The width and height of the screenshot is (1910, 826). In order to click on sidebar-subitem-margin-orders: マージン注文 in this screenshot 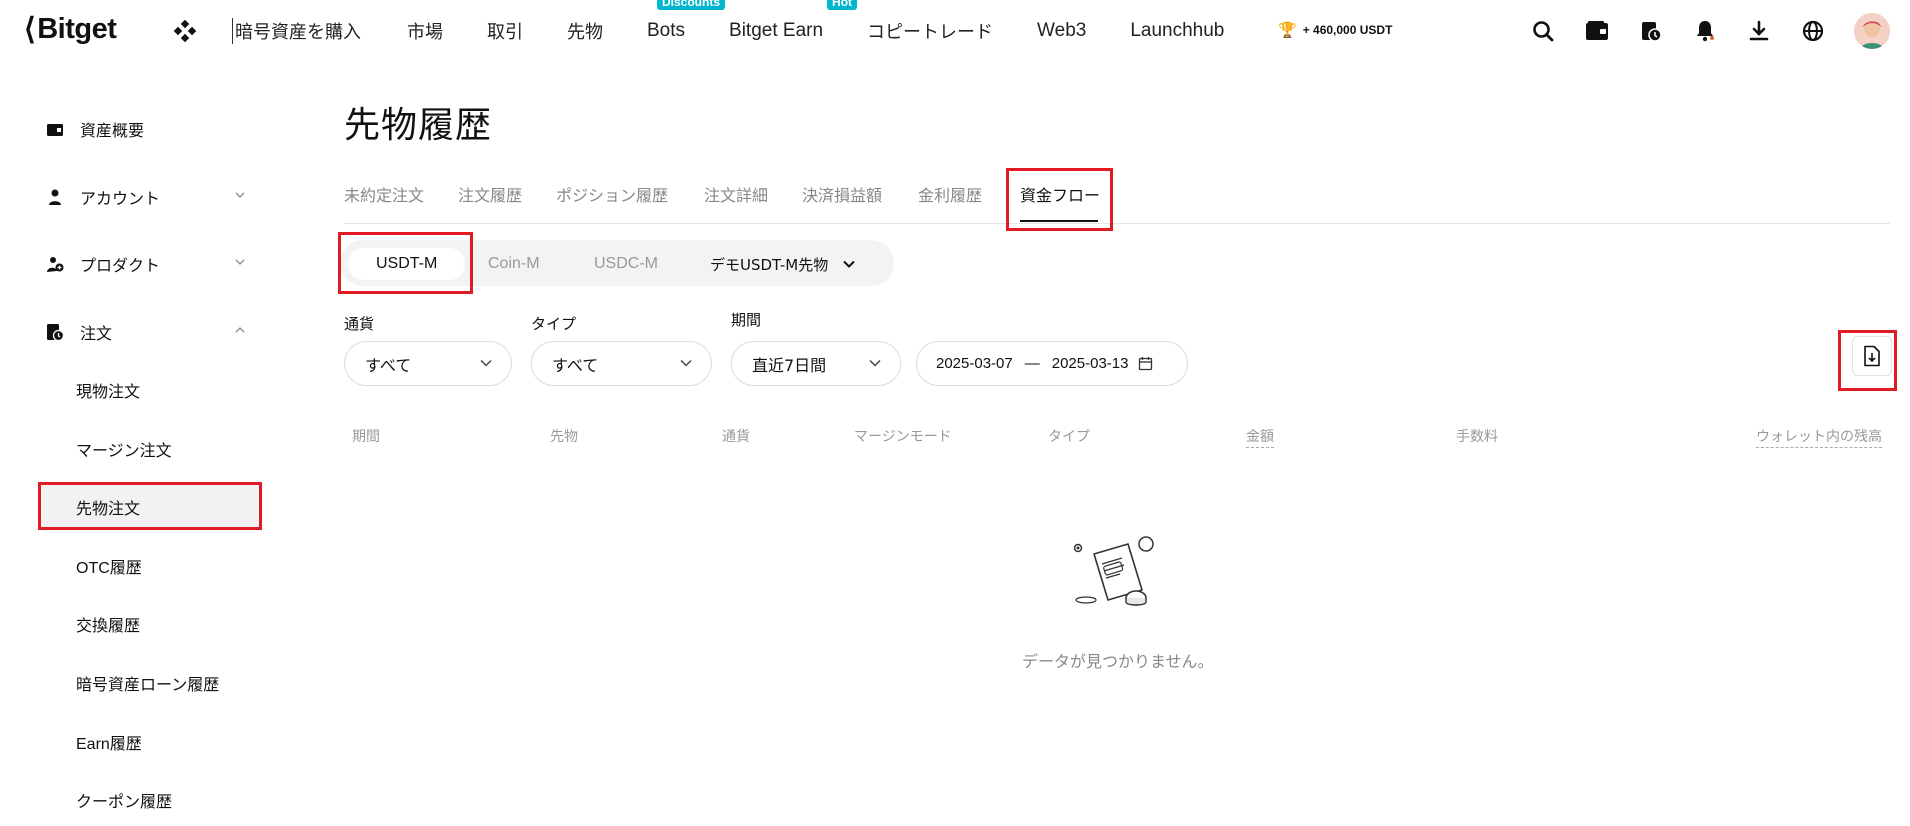, I will do `click(124, 449)`.